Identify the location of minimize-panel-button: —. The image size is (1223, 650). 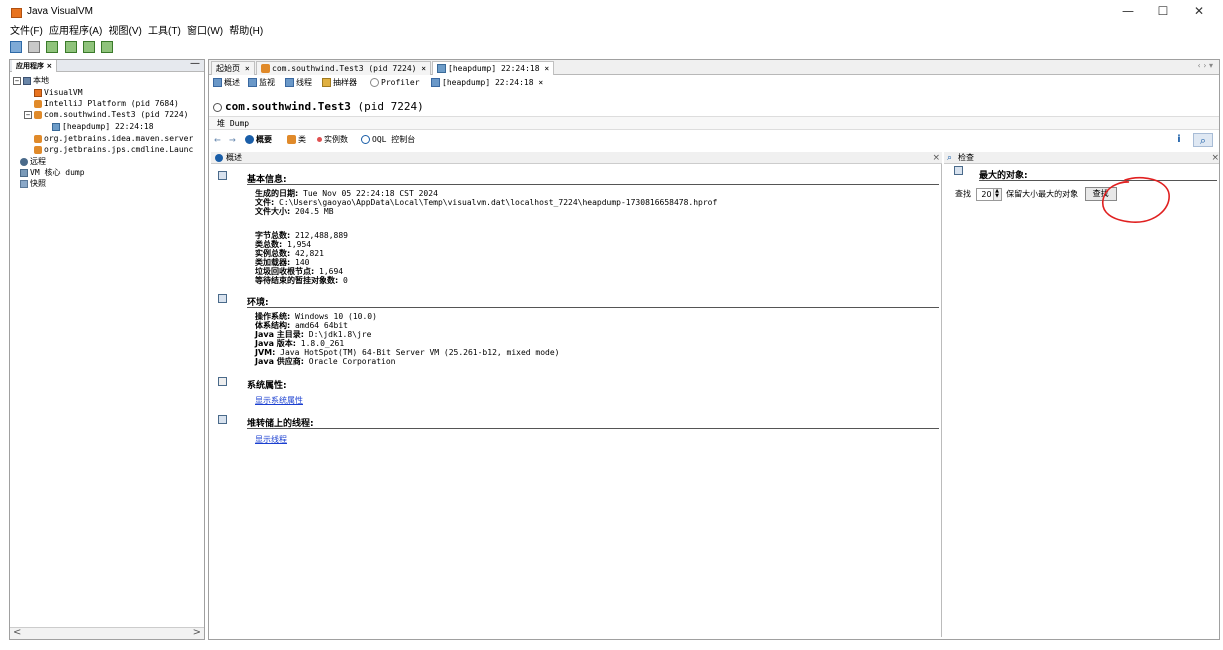
(195, 63).